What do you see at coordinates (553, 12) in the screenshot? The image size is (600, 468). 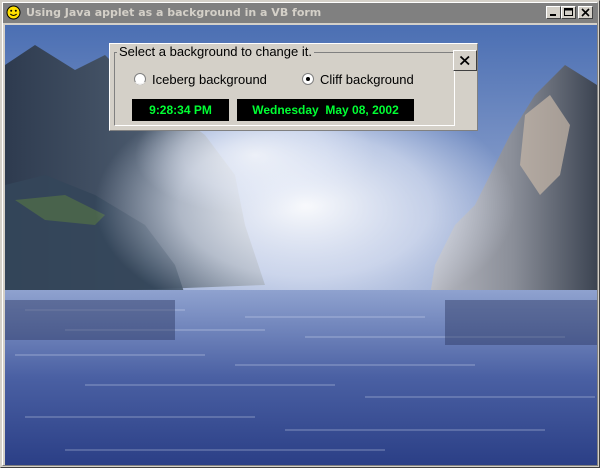 I see `minimize-button` at bounding box center [553, 12].